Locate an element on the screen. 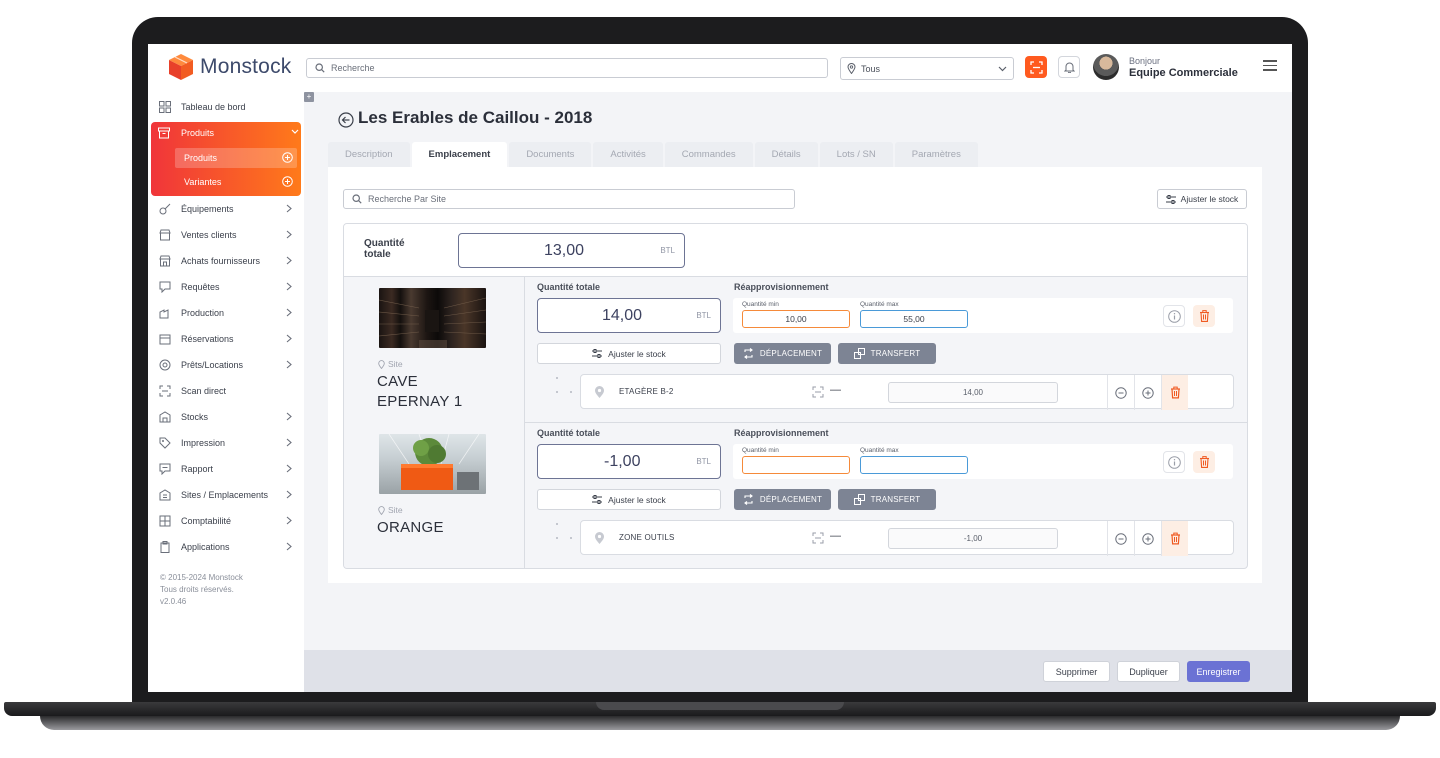 This screenshot has height=758, width=1440. site-quantity-field: -1,00 BTL is located at coordinates (629, 461).